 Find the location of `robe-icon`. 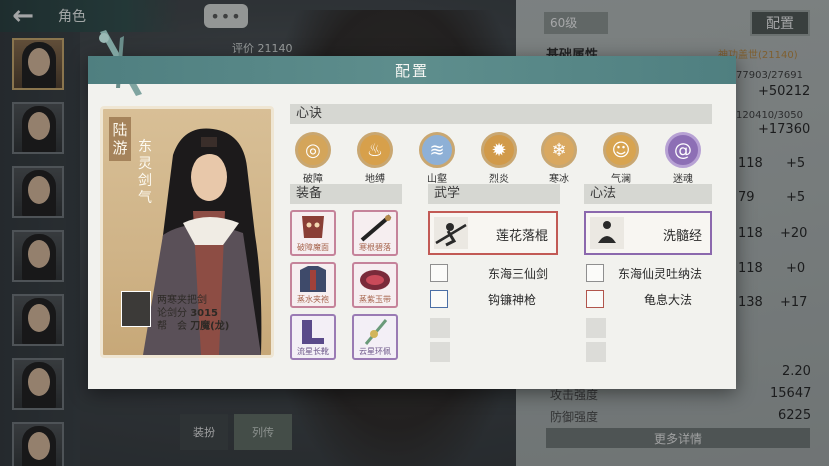

robe-icon is located at coordinates (313, 279).